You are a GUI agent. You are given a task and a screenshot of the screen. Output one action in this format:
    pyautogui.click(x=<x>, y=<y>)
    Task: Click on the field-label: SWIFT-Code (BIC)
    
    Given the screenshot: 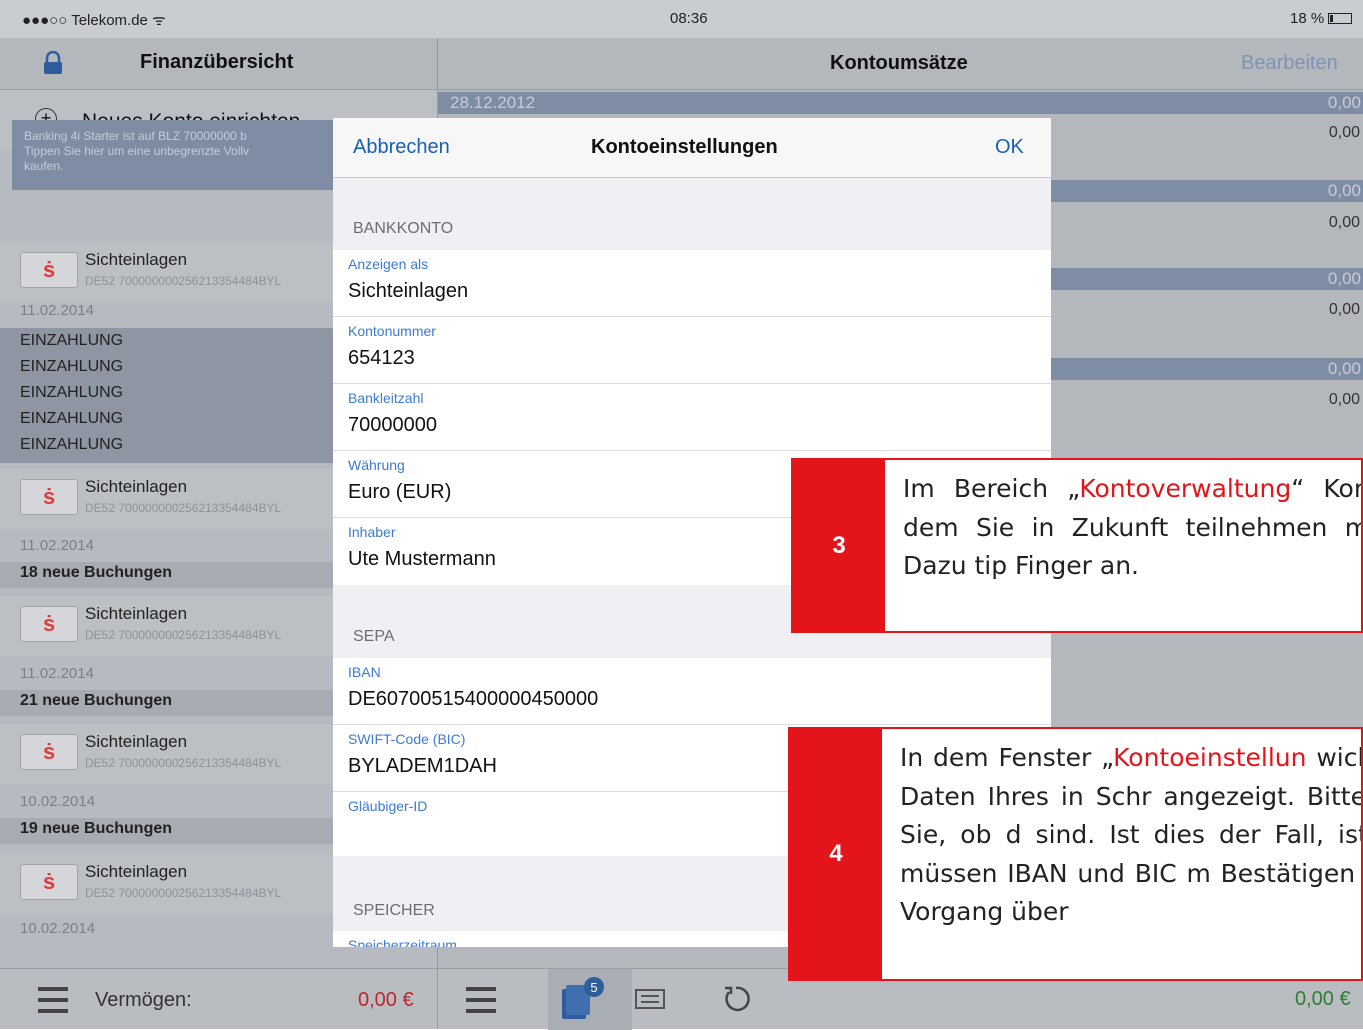 What is the action you would take?
    pyautogui.click(x=407, y=739)
    